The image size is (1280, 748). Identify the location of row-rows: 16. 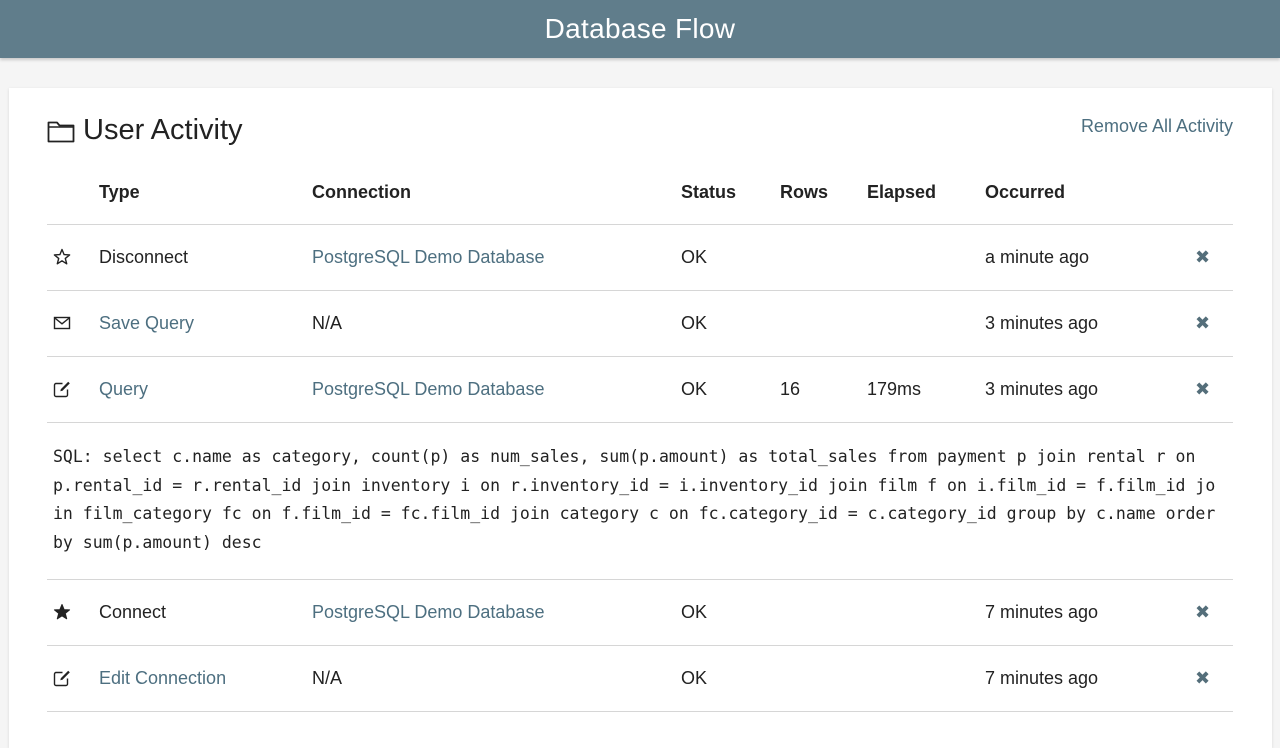
(790, 389).